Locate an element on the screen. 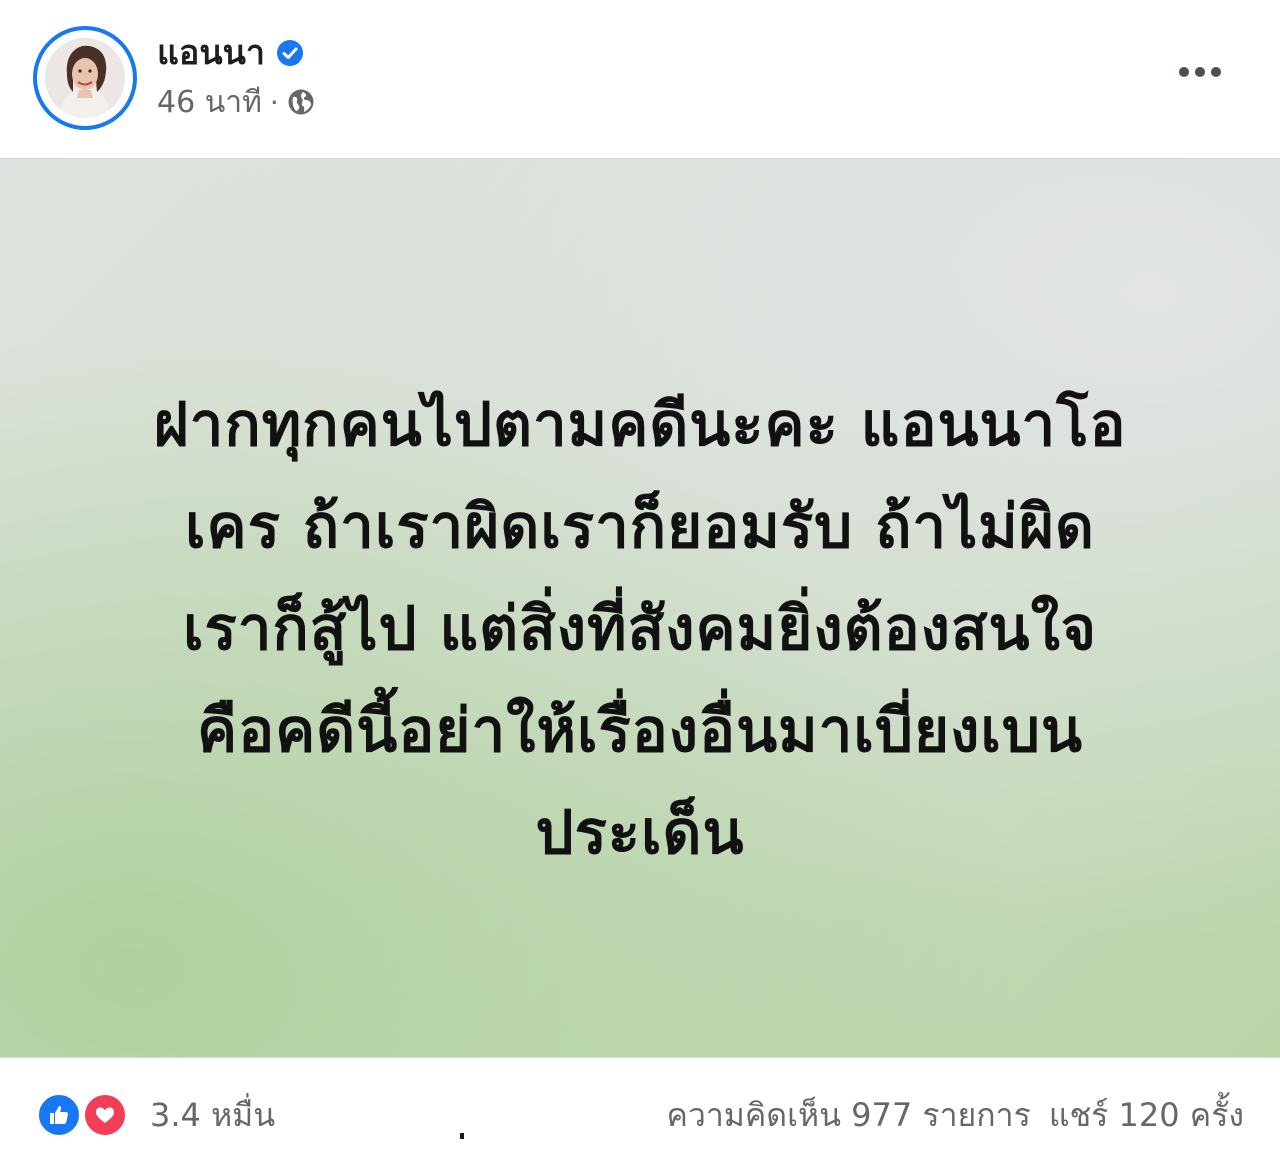 The height and width of the screenshot is (1165, 1280). reactions-summary: 3.4 หมื่น is located at coordinates (155, 1115).